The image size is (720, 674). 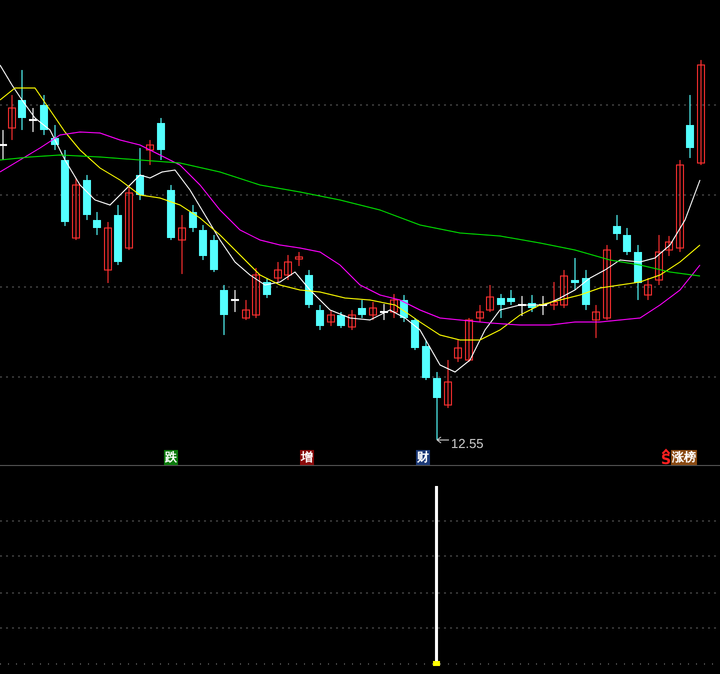 What do you see at coordinates (423, 457) in the screenshot?
I see `signal-marker: 财` at bounding box center [423, 457].